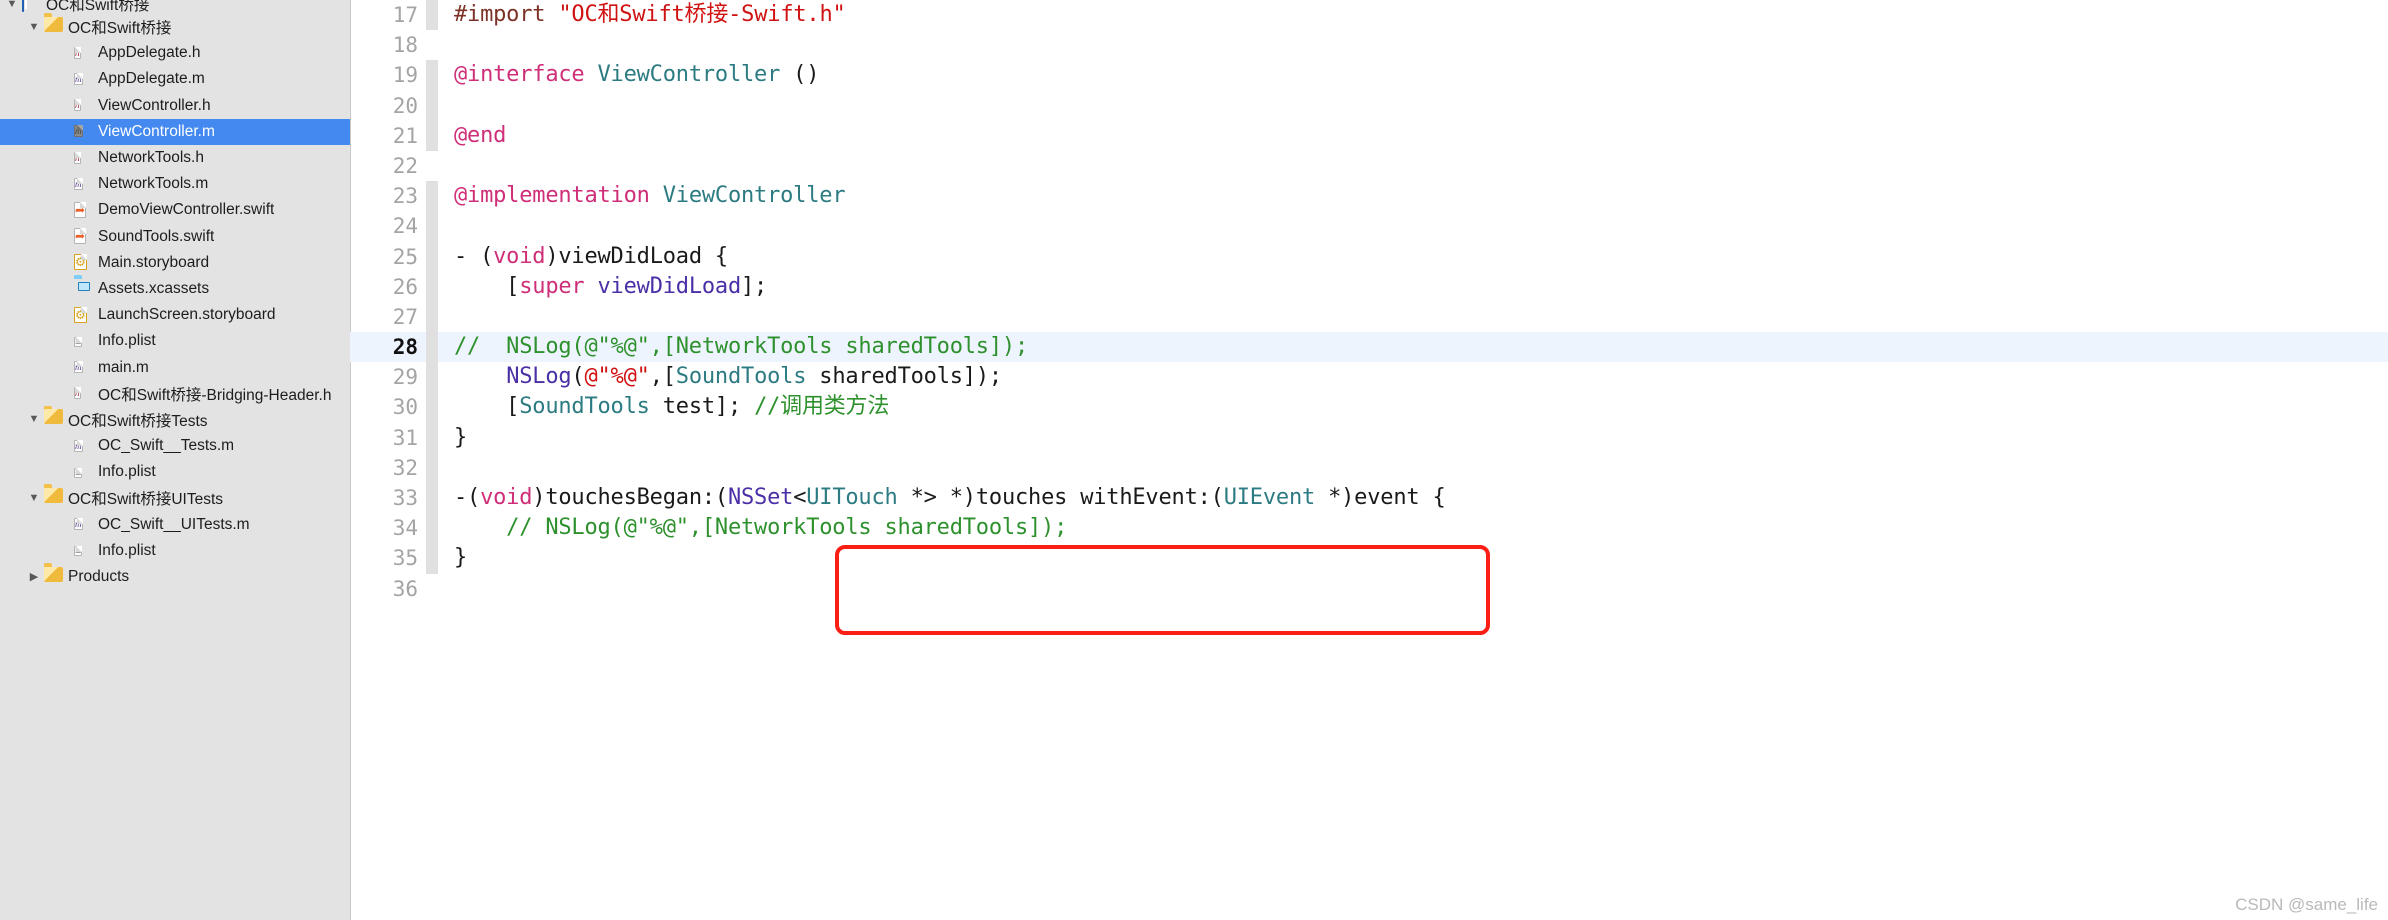 The height and width of the screenshot is (920, 2388). I want to click on code-line-31: 31}, so click(1369, 437).